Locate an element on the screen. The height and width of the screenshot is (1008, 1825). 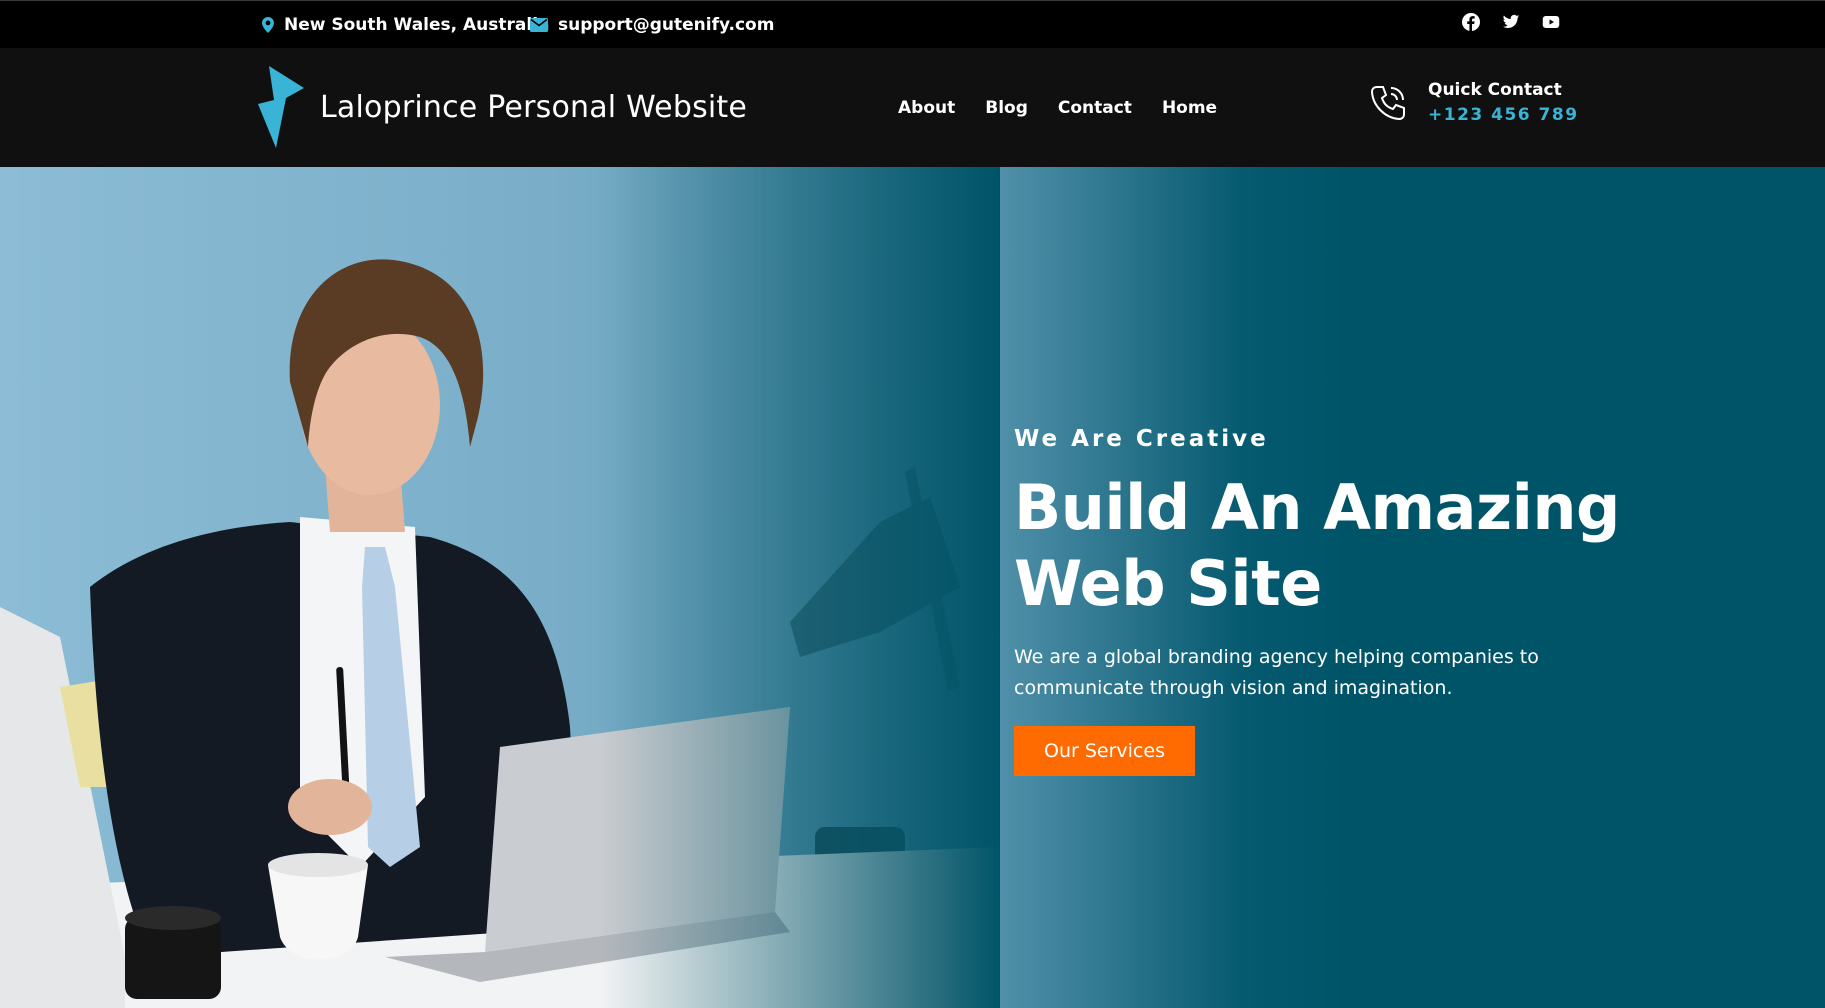
main-nav: About Blog Contact Home is located at coordinates (1057, 107).